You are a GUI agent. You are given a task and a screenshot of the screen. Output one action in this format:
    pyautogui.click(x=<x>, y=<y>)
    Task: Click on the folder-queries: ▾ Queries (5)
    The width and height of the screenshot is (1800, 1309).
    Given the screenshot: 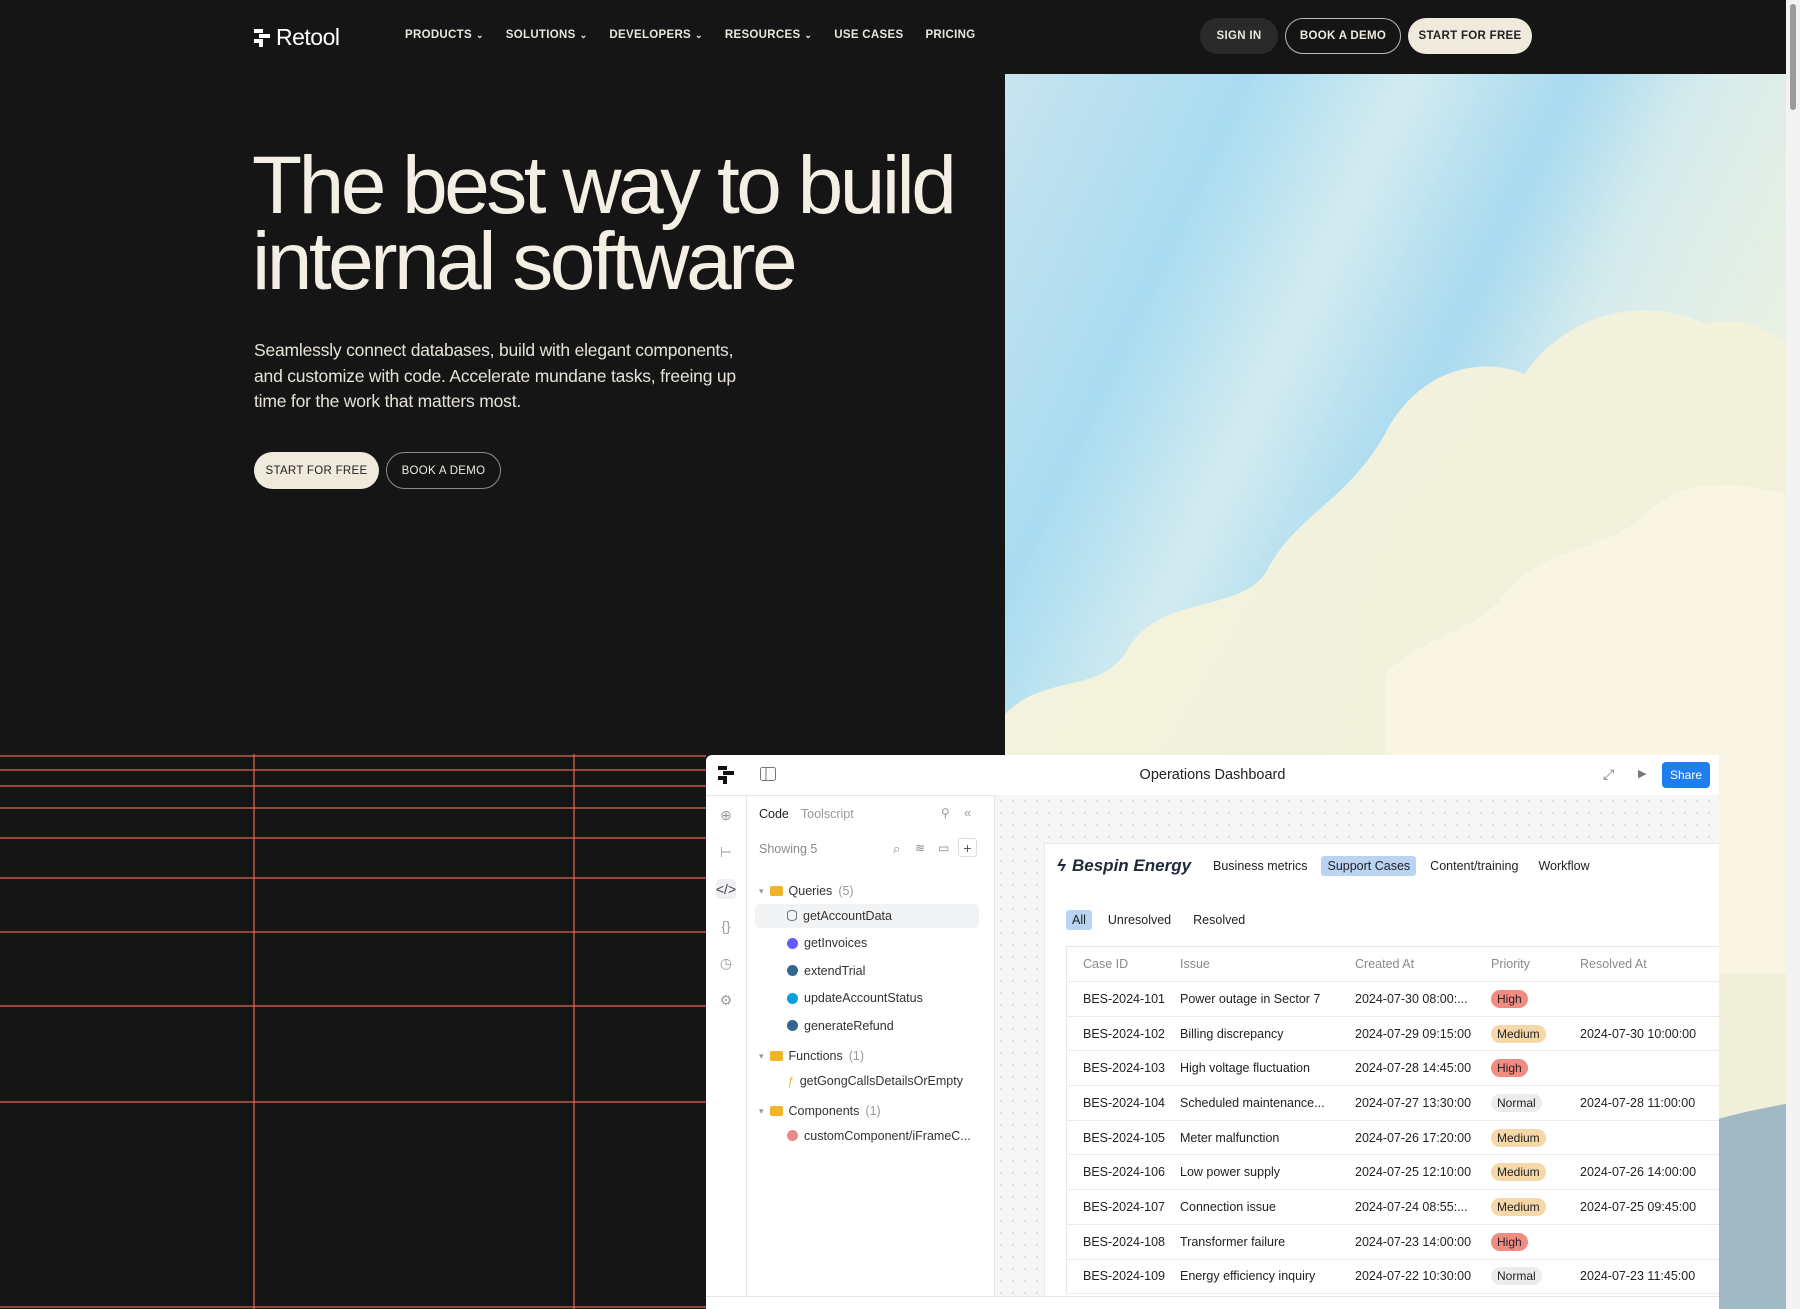 What is the action you would take?
    pyautogui.click(x=806, y=891)
    